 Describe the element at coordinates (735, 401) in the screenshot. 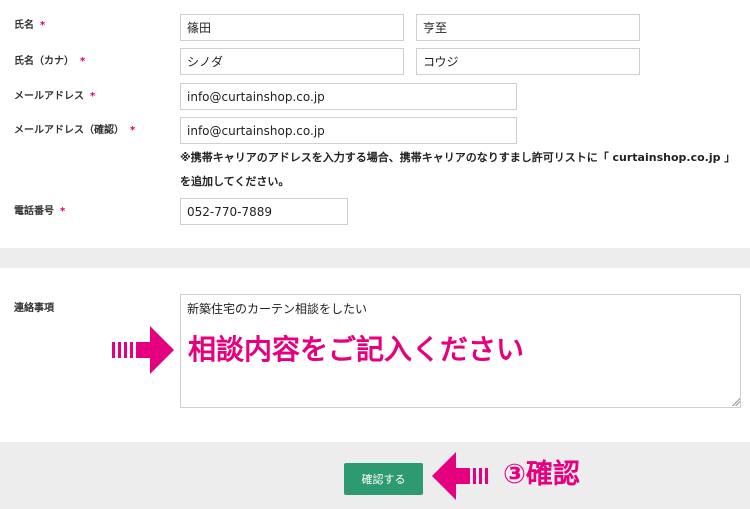

I see `textarea-resize-handle` at that location.